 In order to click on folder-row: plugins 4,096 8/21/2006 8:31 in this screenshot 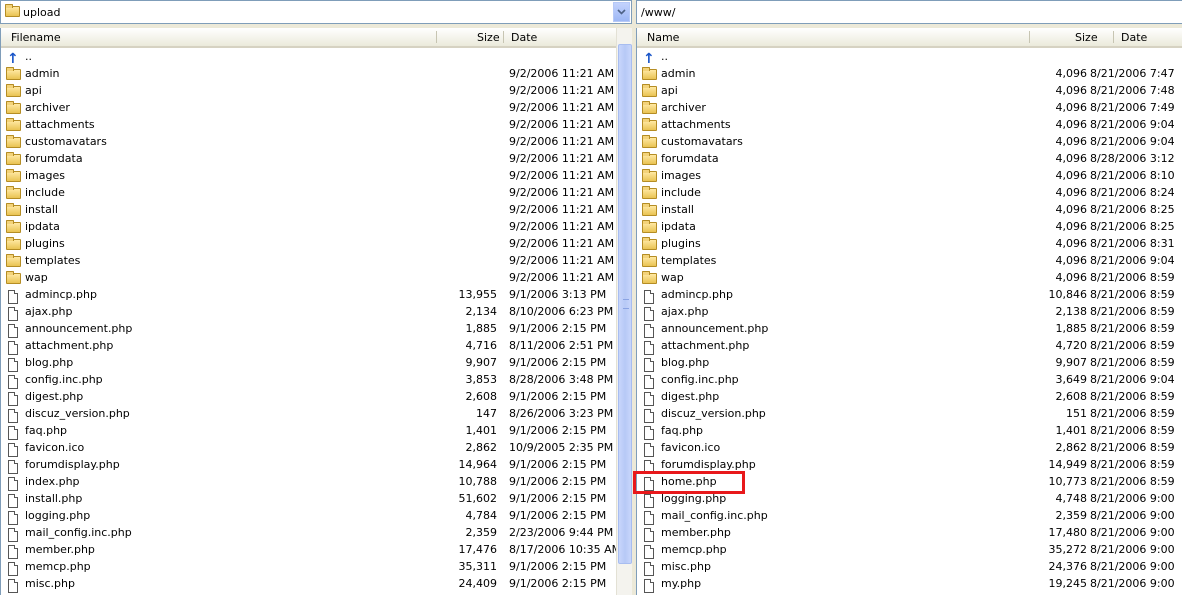, I will do `click(909, 243)`.